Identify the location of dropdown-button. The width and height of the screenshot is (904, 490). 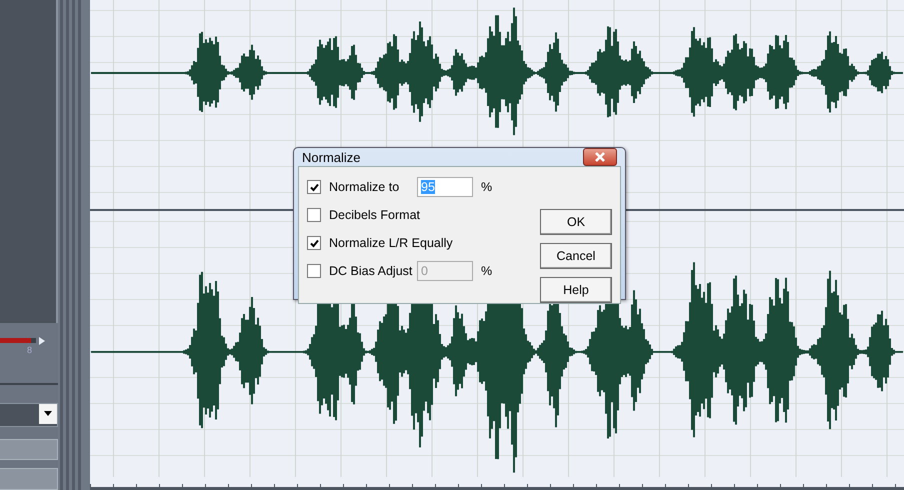
(48, 414).